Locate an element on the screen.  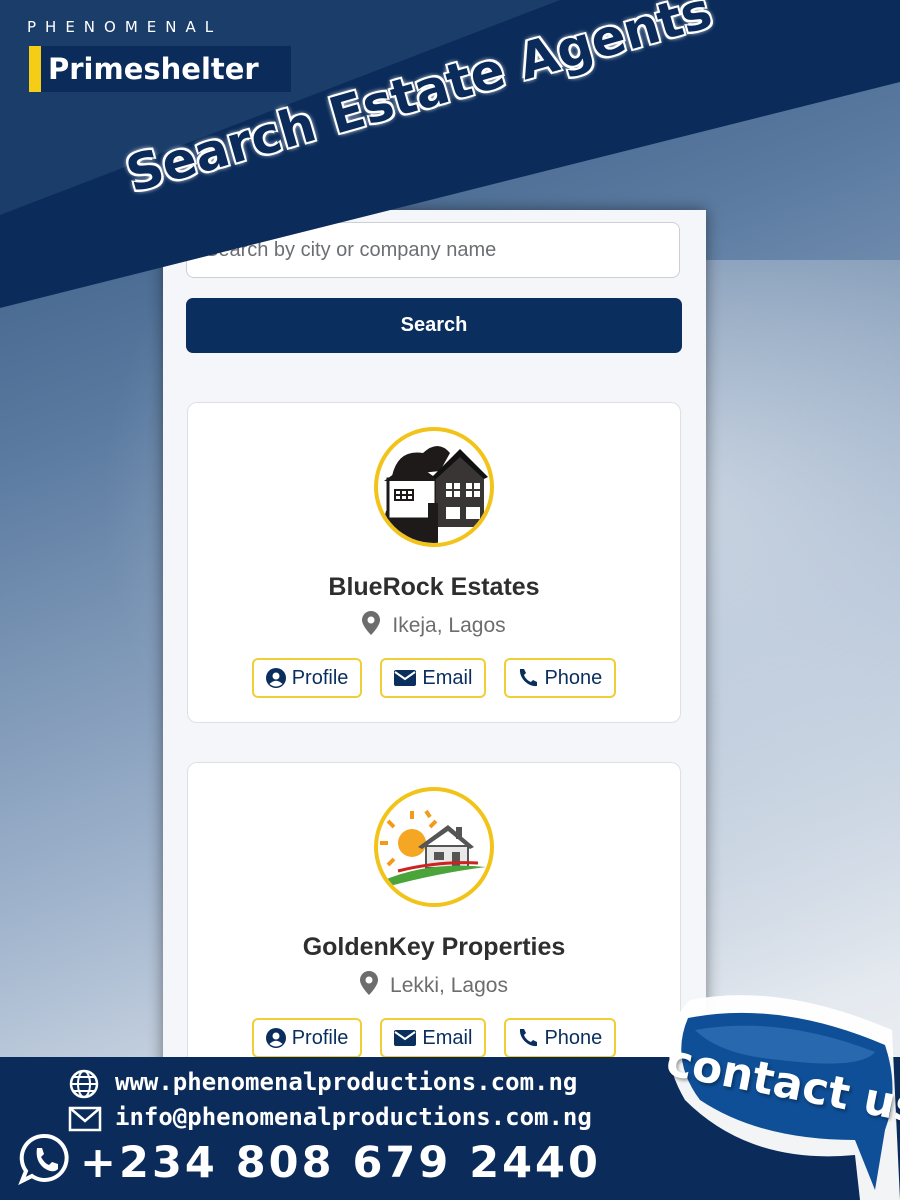
sun-house-logo-icon is located at coordinates (433, 848).